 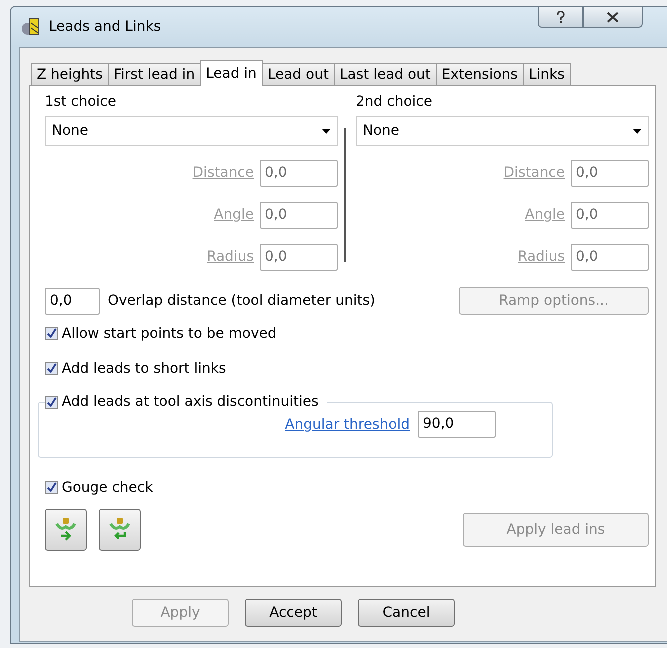 What do you see at coordinates (72, 301) in the screenshot?
I see `overlap-field: 0,0` at bounding box center [72, 301].